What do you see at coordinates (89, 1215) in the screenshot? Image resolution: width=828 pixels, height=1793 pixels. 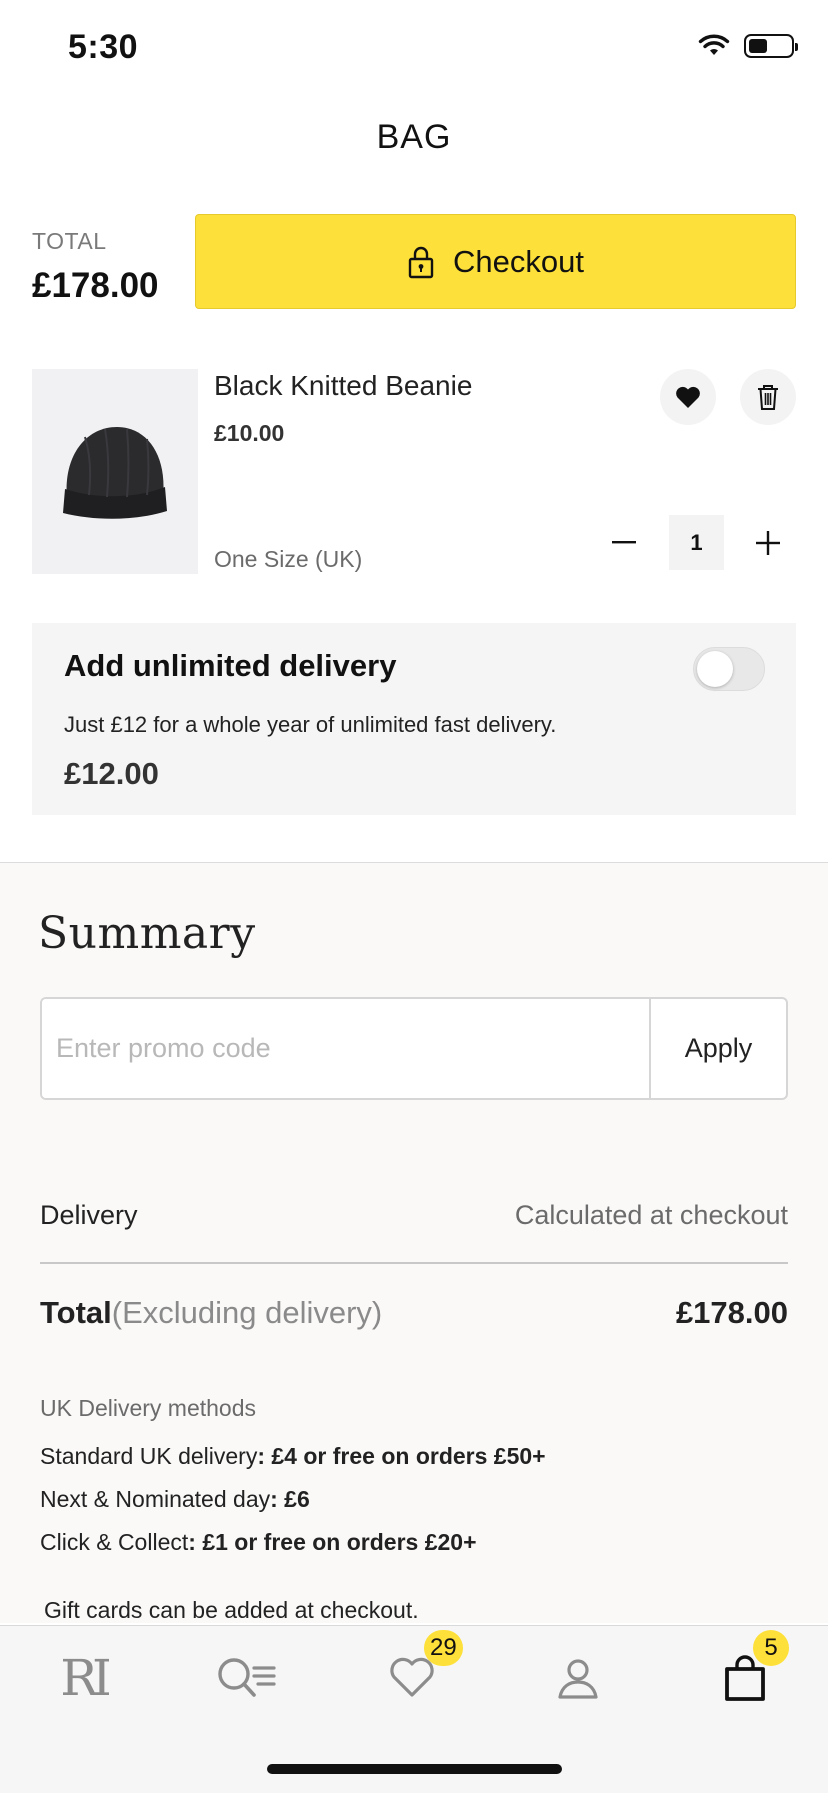 I see `delivery-label: Delivery` at bounding box center [89, 1215].